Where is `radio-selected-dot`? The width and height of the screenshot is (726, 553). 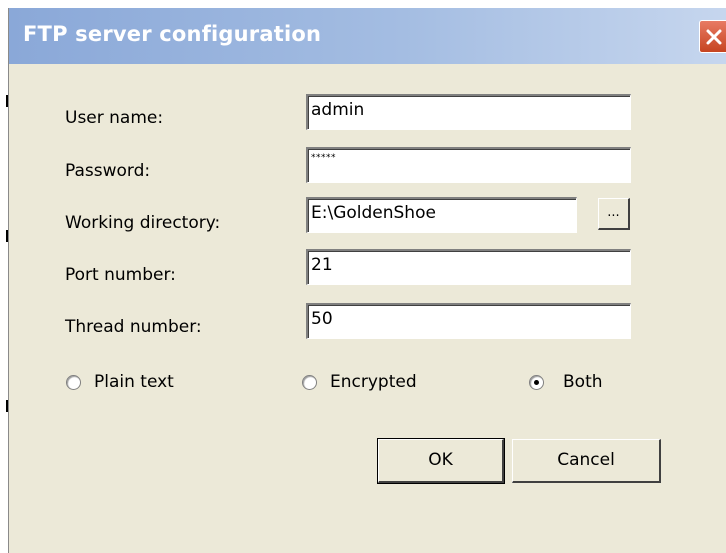 radio-selected-dot is located at coordinates (536, 382).